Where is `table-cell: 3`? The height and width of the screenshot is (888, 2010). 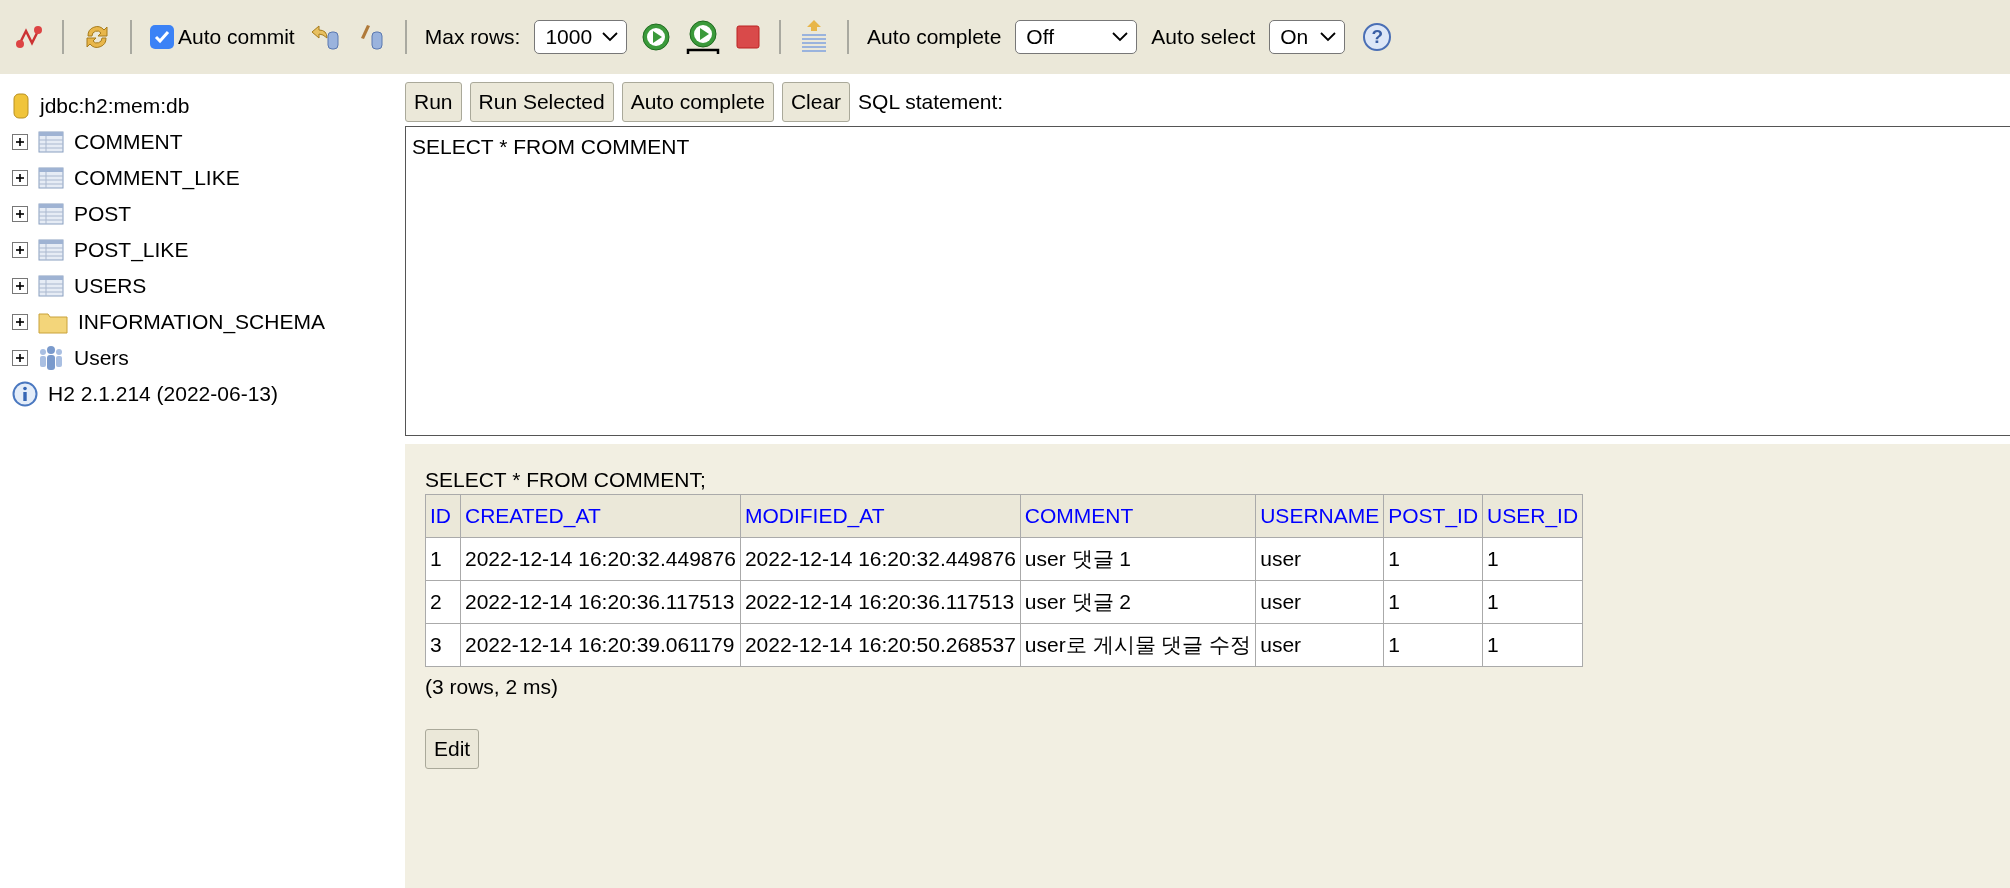 table-cell: 3 is located at coordinates (443, 645).